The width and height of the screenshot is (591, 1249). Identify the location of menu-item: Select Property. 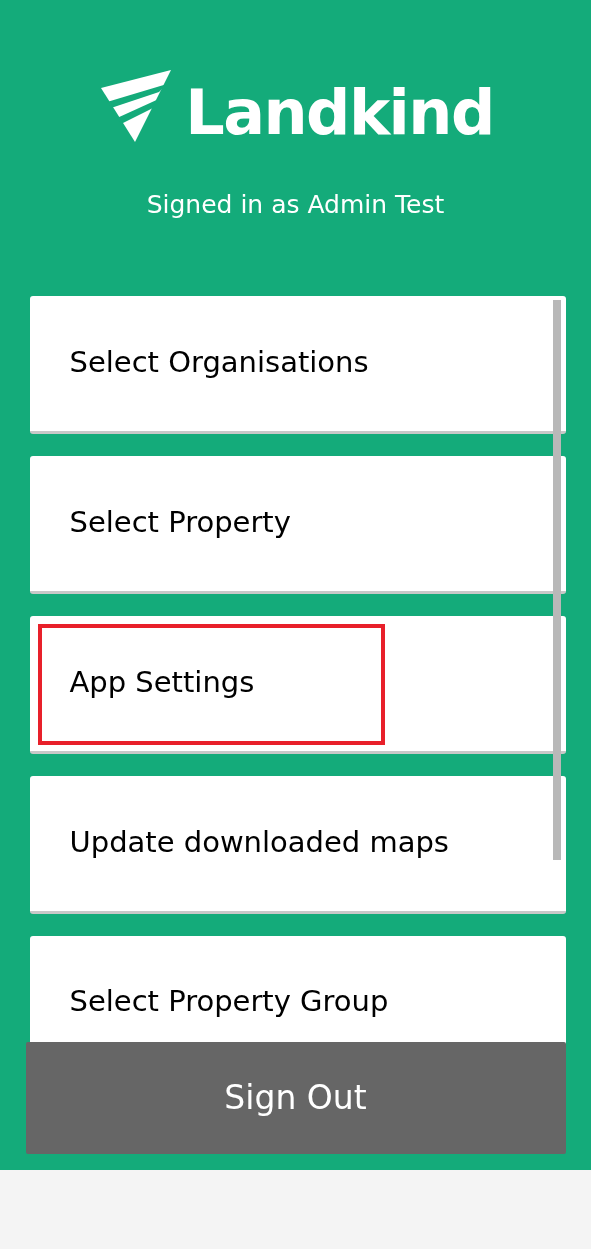
(297, 524).